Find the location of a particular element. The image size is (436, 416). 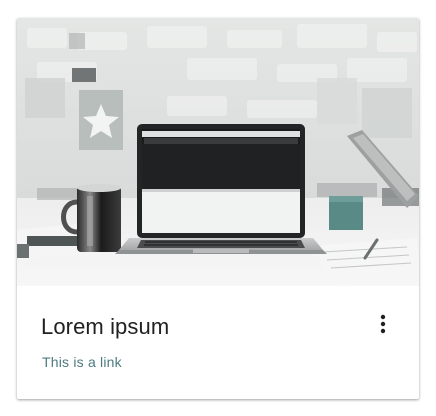

more-vert-icon is located at coordinates (383, 324).